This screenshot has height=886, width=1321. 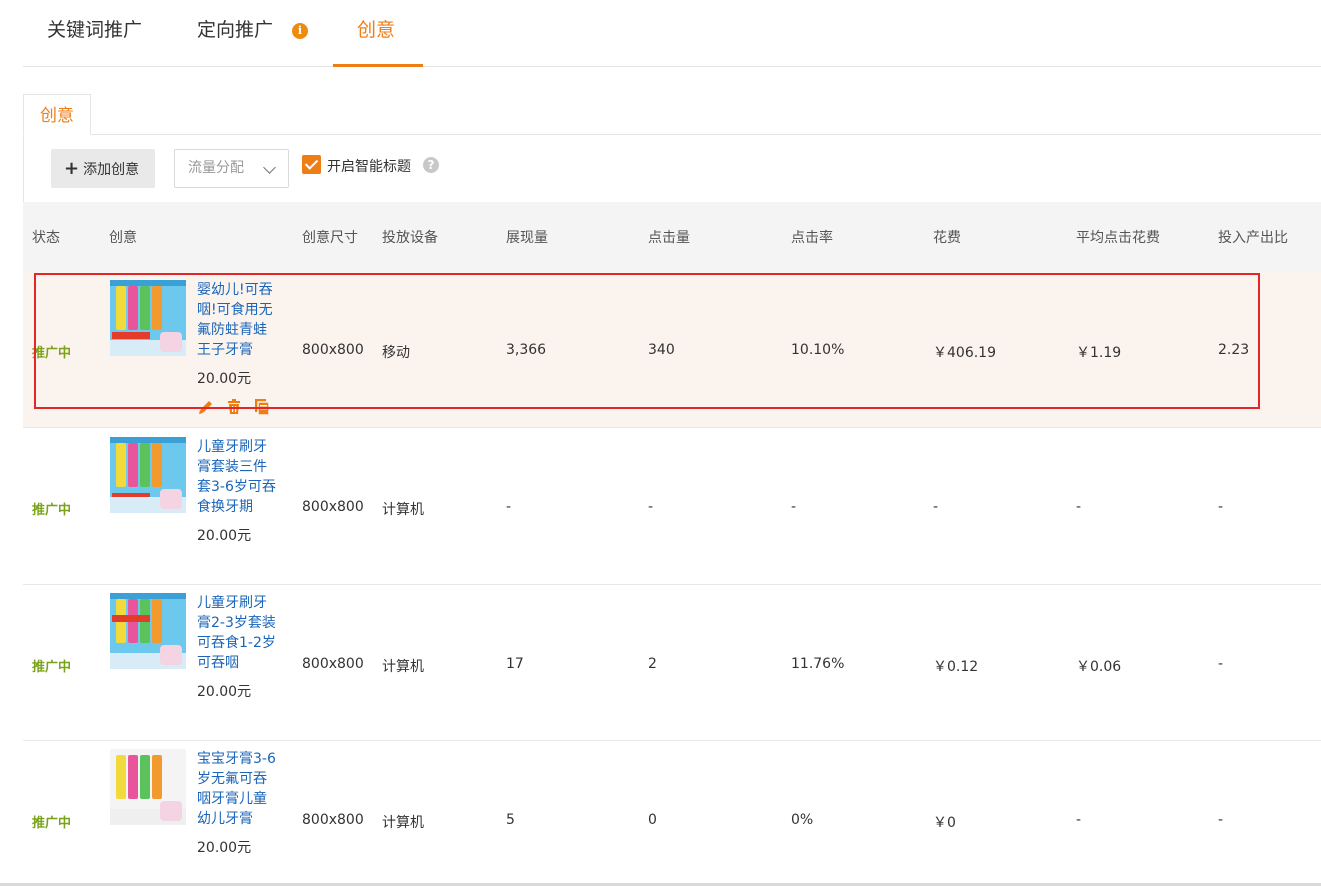 What do you see at coordinates (378, 65) in the screenshot?
I see `active-tab-indicator` at bounding box center [378, 65].